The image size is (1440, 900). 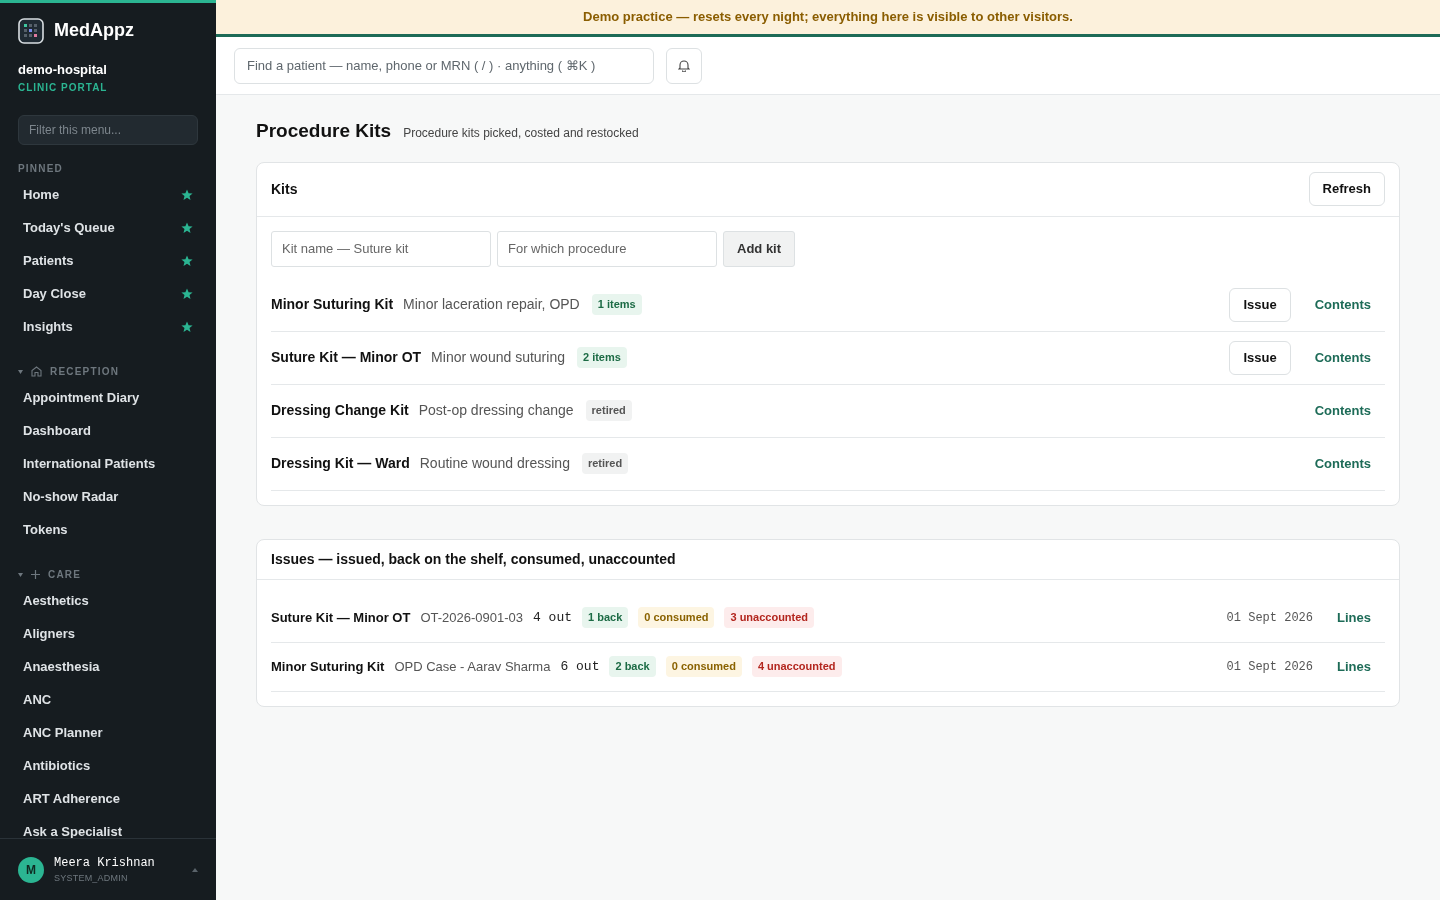 What do you see at coordinates (553, 617) in the screenshot?
I see `out-count: 4 out` at bounding box center [553, 617].